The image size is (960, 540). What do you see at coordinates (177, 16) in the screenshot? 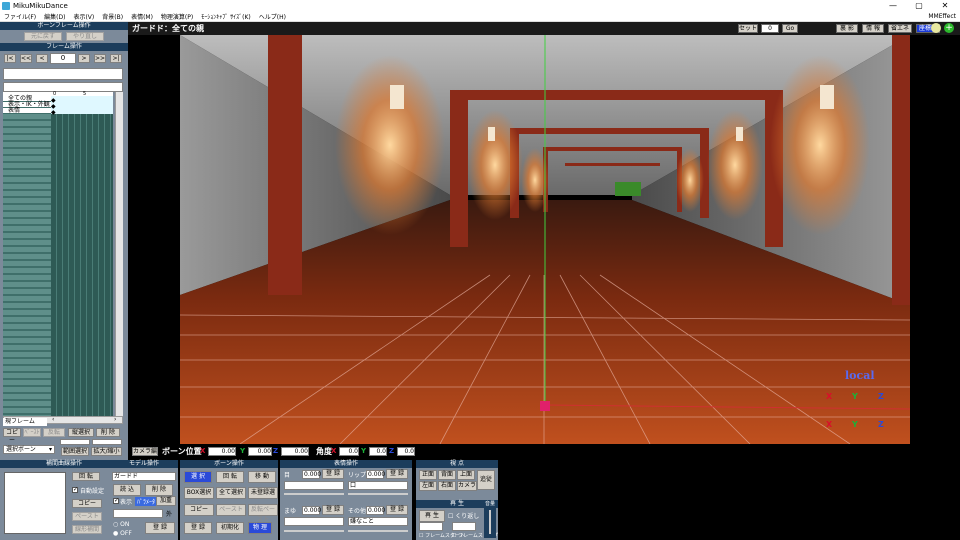
I see `menu-physics: 物理演算(P)` at bounding box center [177, 16].